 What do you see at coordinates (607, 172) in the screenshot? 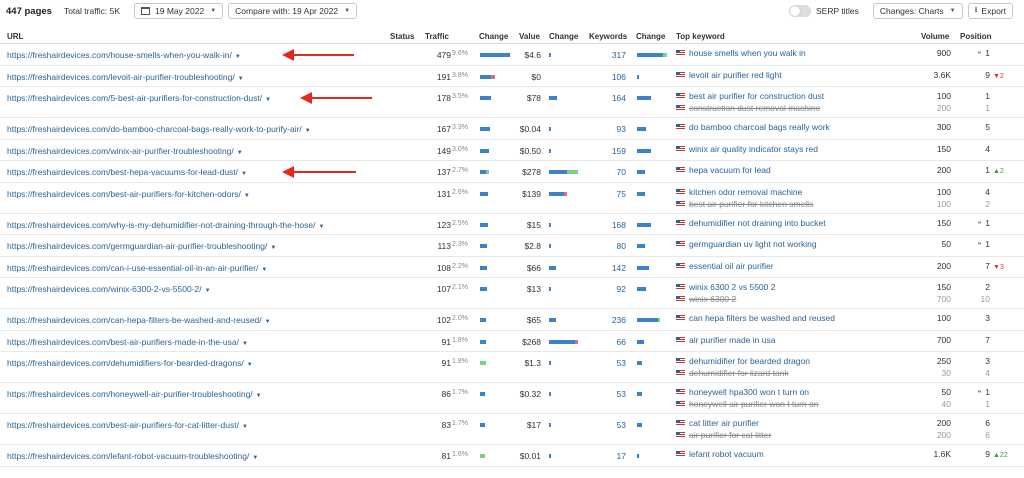
I see `keywords-count: 70` at bounding box center [607, 172].